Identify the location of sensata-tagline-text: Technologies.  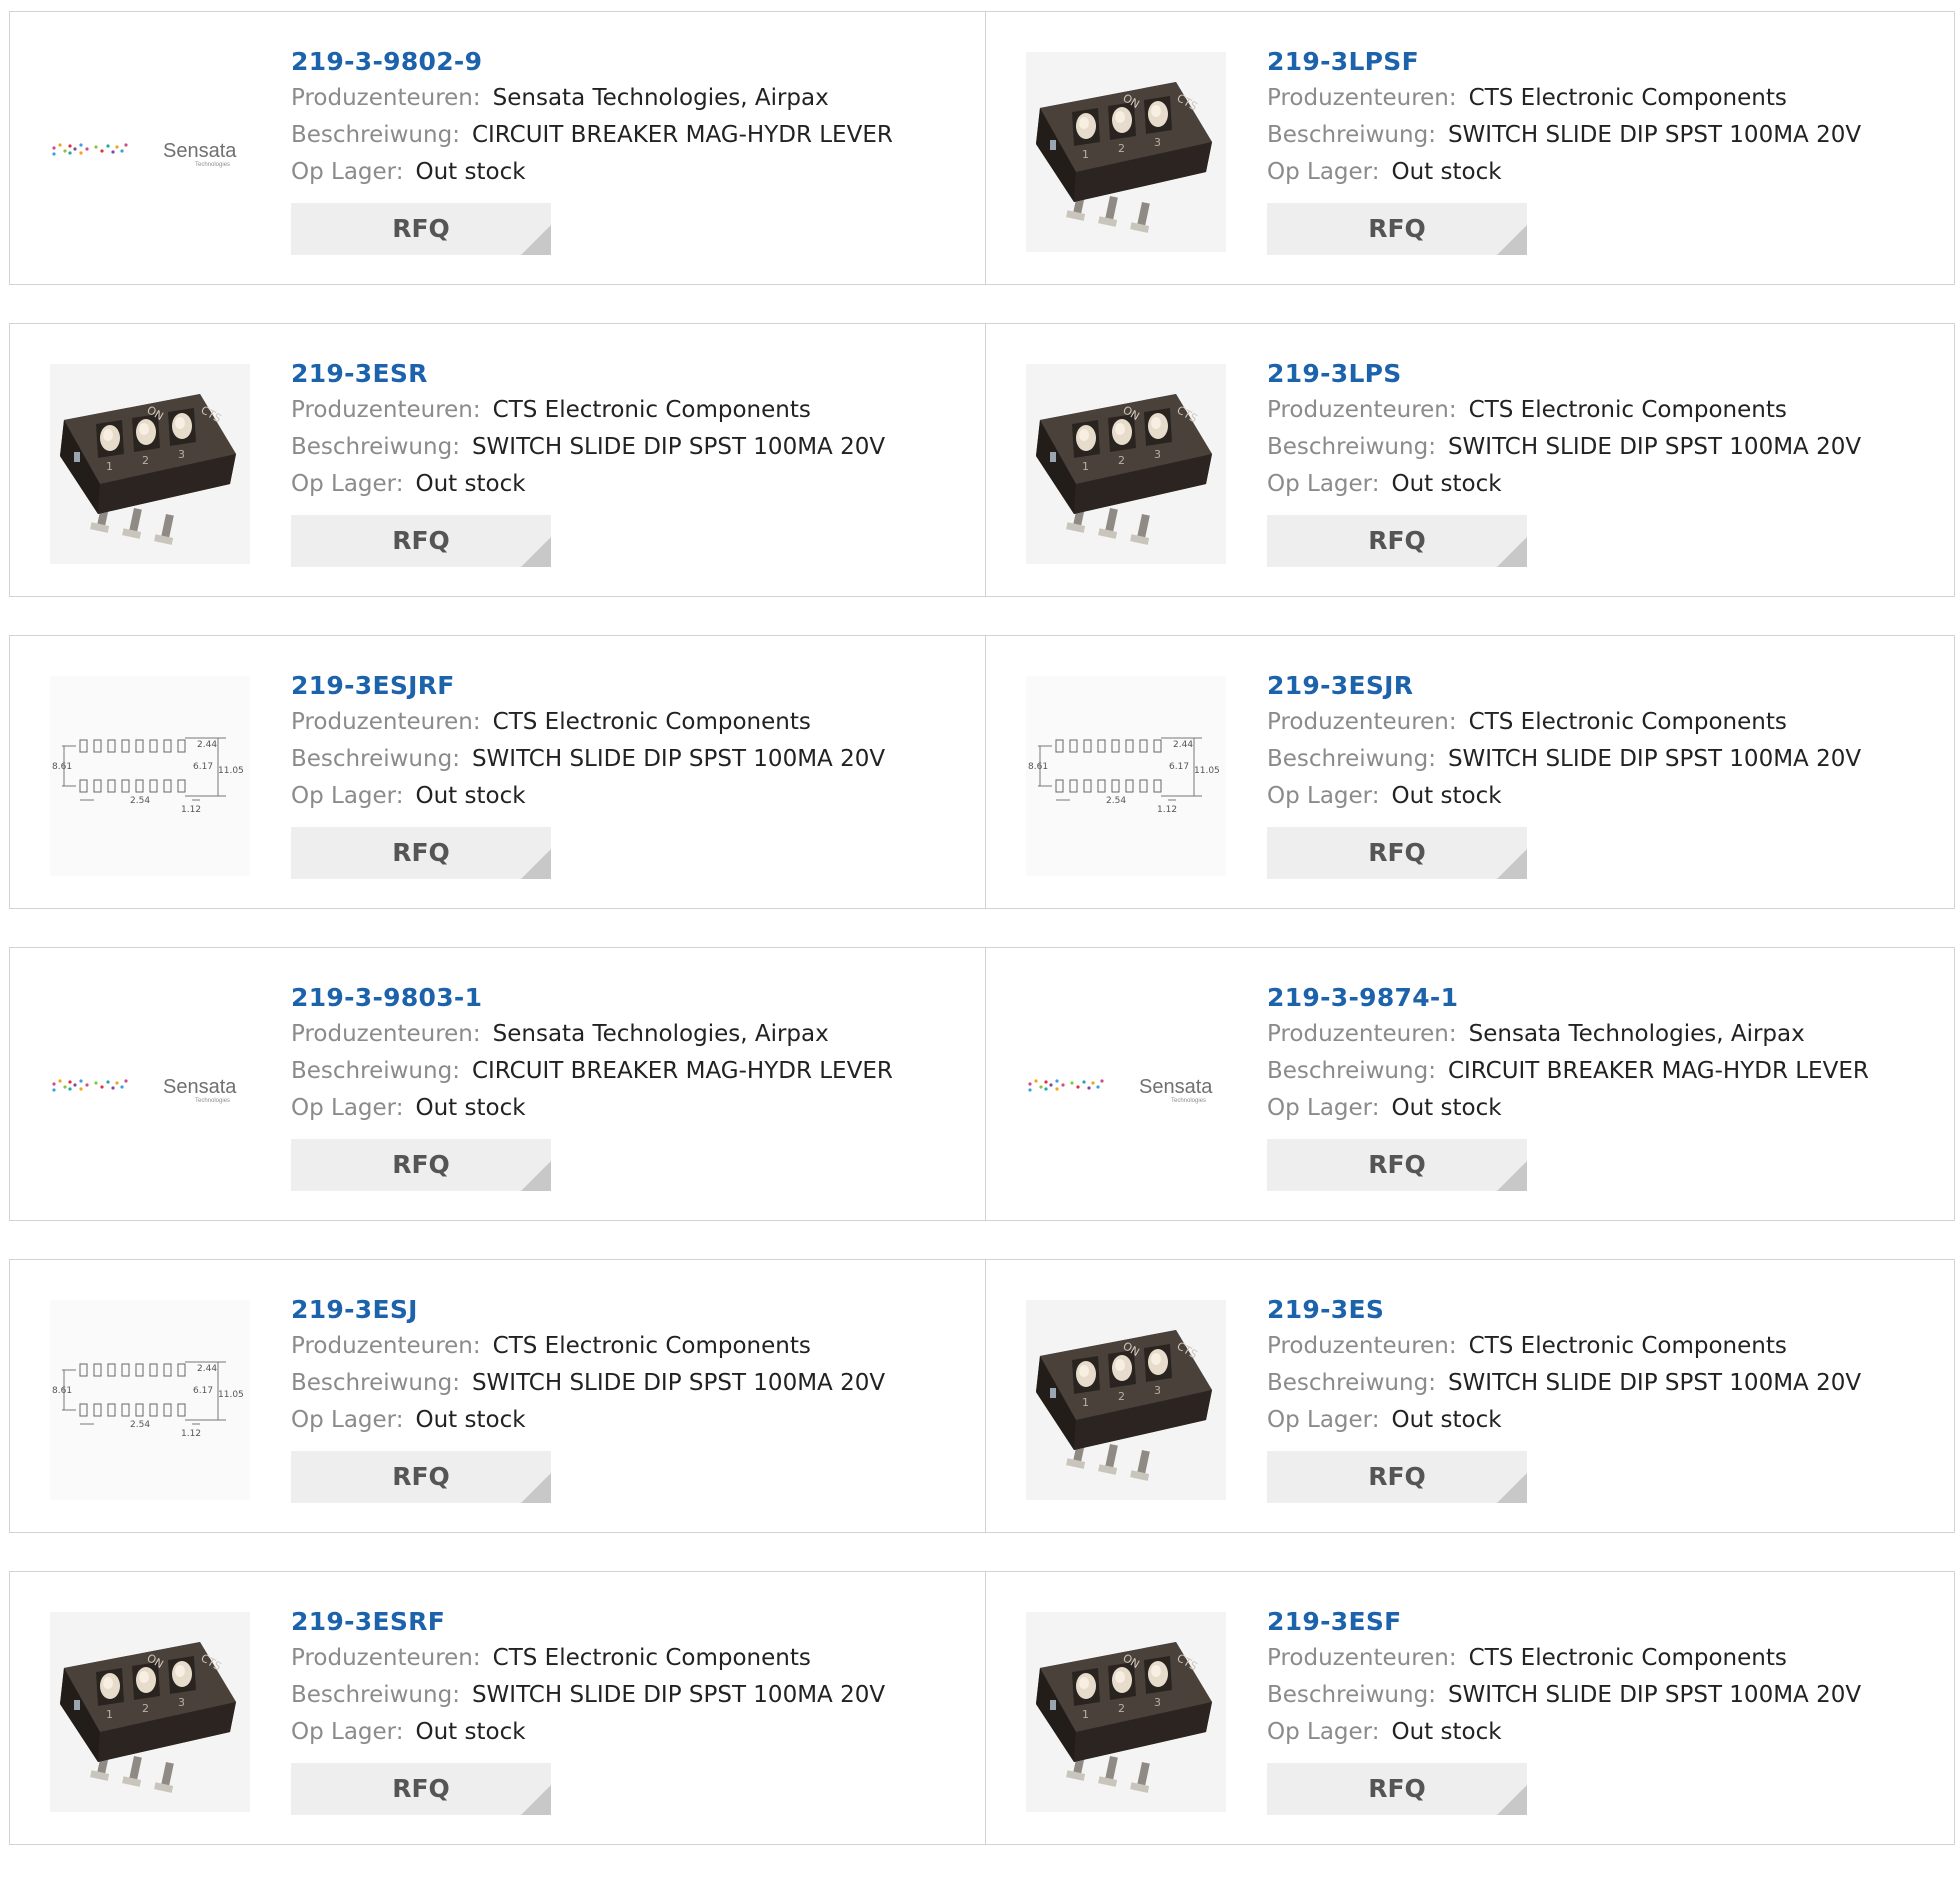
(212, 1101).